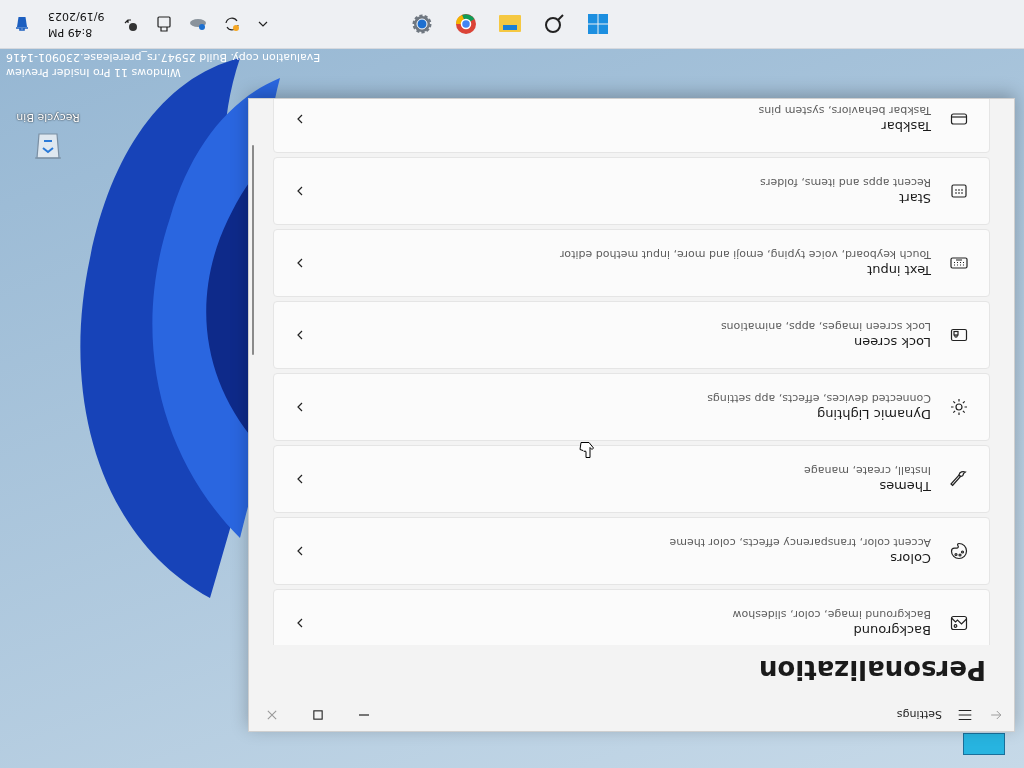 The width and height of the screenshot is (1024, 768). Describe the element at coordinates (891, 630) in the screenshot. I see `item-title: Background` at that location.